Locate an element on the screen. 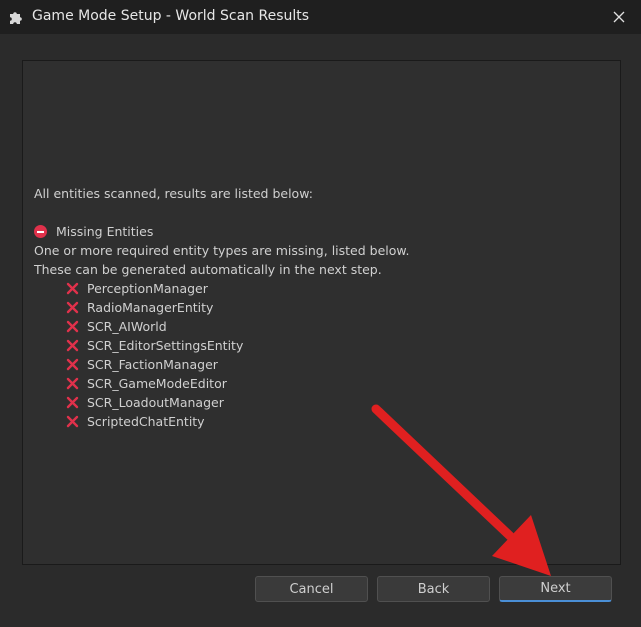 The width and height of the screenshot is (641, 627). list-item: SCR_LoadoutManager is located at coordinates (221, 402).